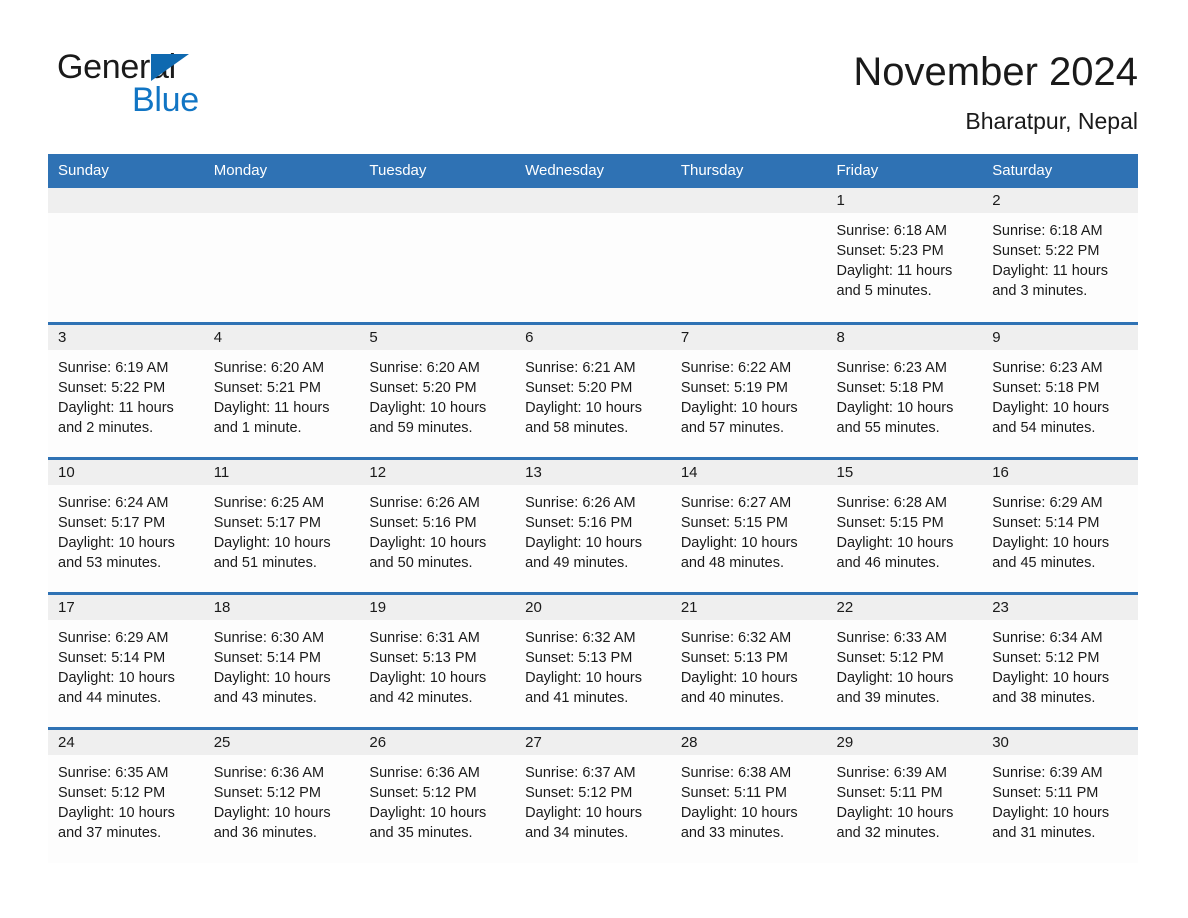 The width and height of the screenshot is (1188, 918). What do you see at coordinates (593, 742) in the screenshot?
I see `day-number: 27` at bounding box center [593, 742].